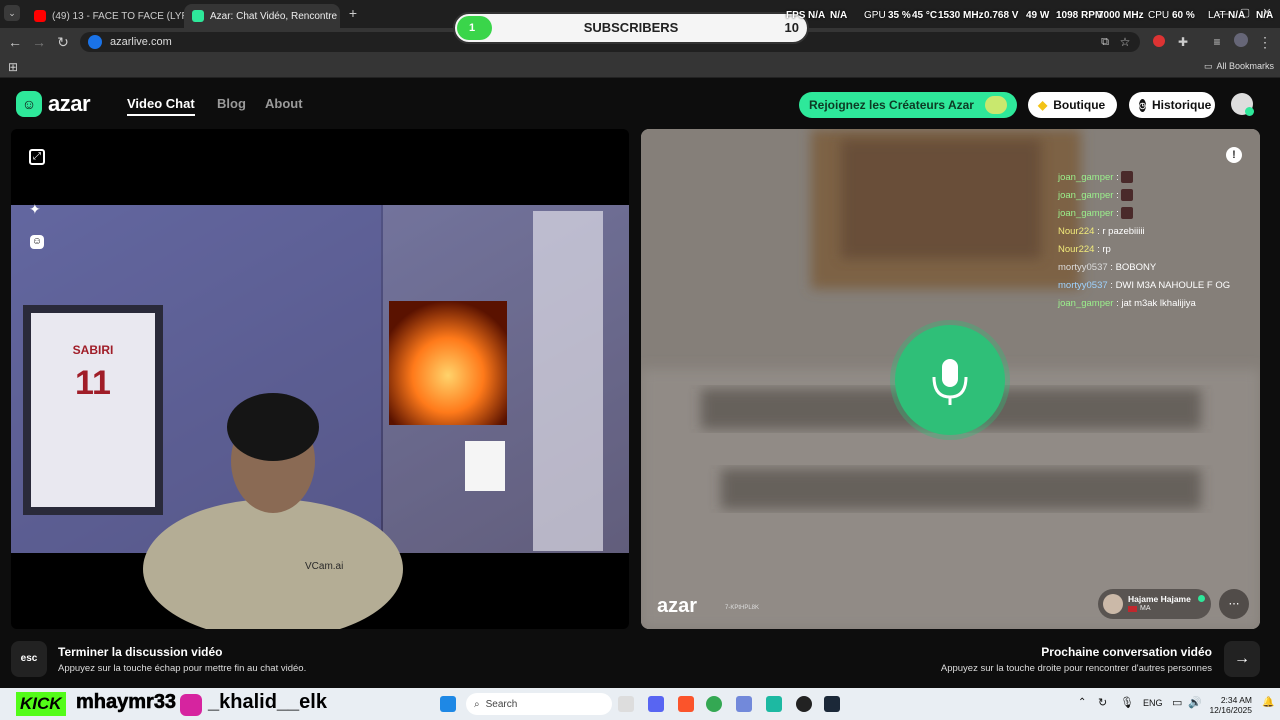 The width and height of the screenshot is (1280, 720). Describe the element at coordinates (161, 106) in the screenshot. I see `nav-video-chat: Video Chat` at that location.